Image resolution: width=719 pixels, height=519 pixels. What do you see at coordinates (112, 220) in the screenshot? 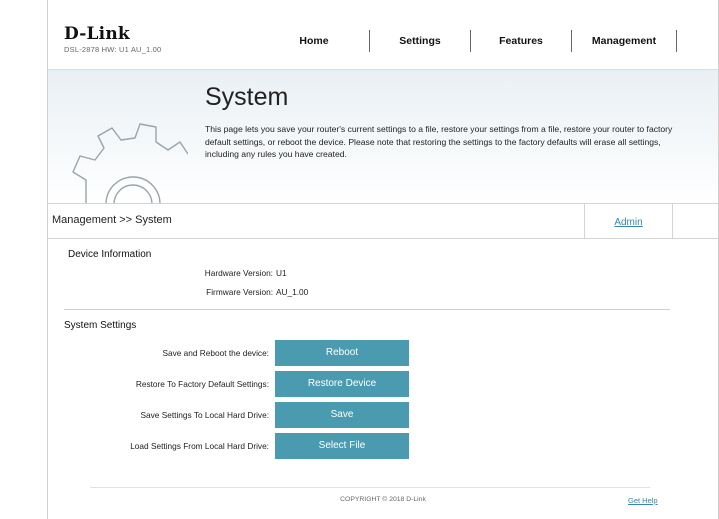
I see `breadcrumb: Management >> System` at bounding box center [112, 220].